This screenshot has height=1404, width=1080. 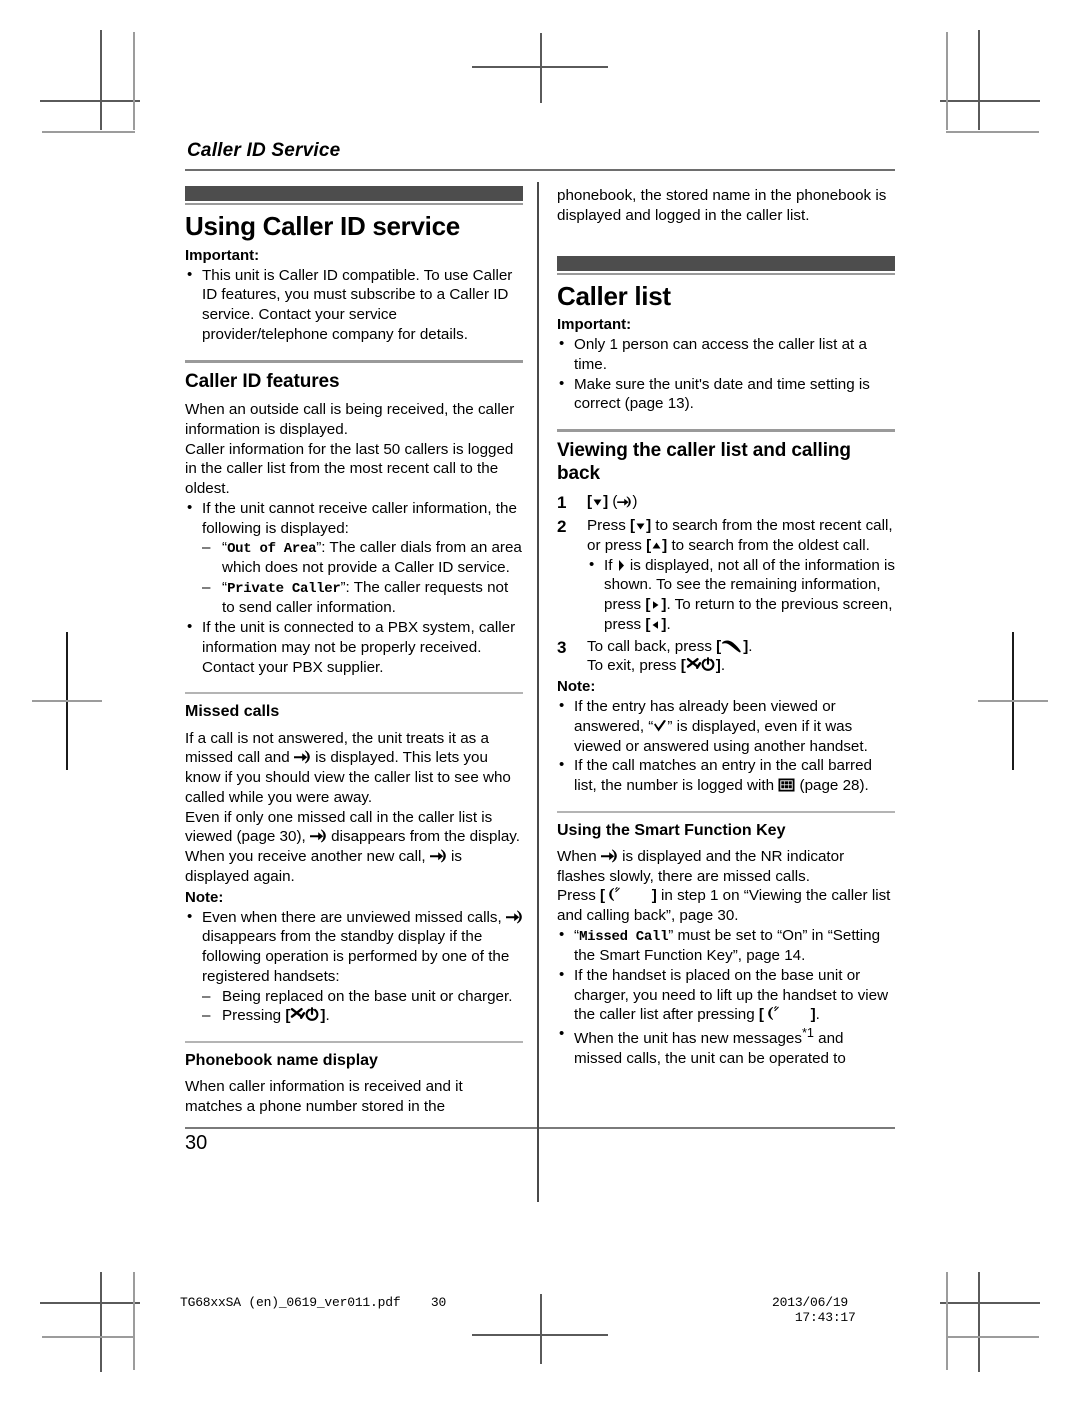 What do you see at coordinates (768, 545) in the screenshot?
I see `text-run: to search from the oldest call.` at bounding box center [768, 545].